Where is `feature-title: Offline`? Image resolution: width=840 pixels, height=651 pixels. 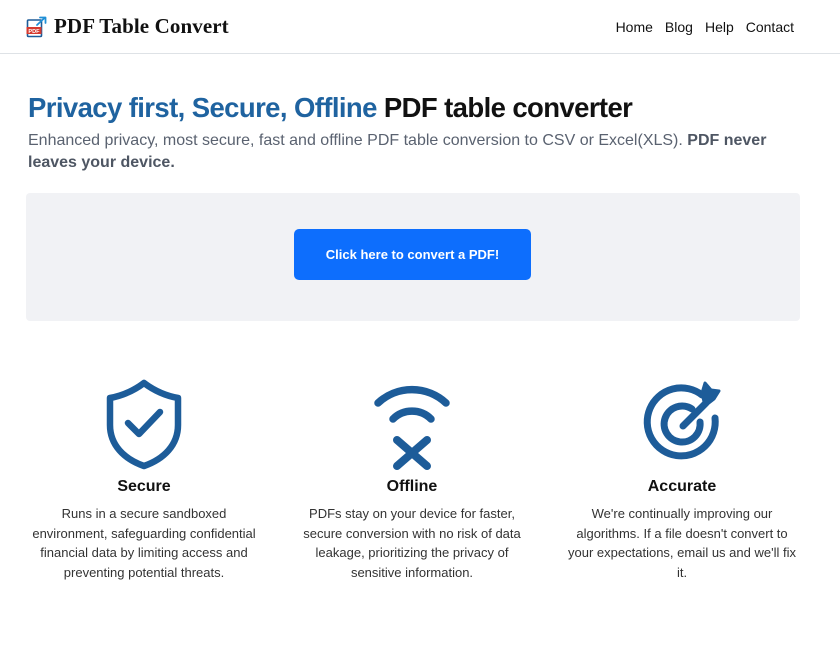
feature-title: Offline is located at coordinates (412, 486).